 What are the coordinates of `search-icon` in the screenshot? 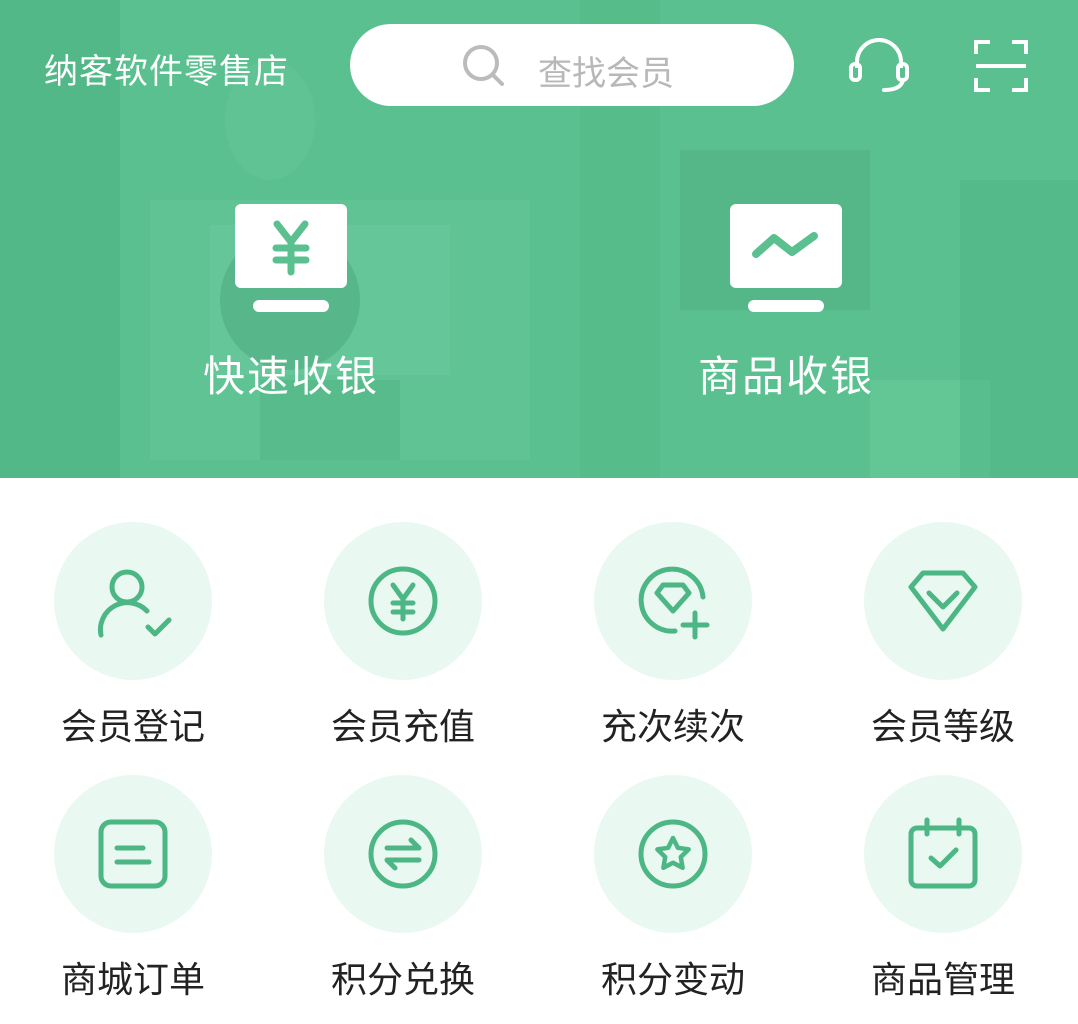 It's located at (483, 65).